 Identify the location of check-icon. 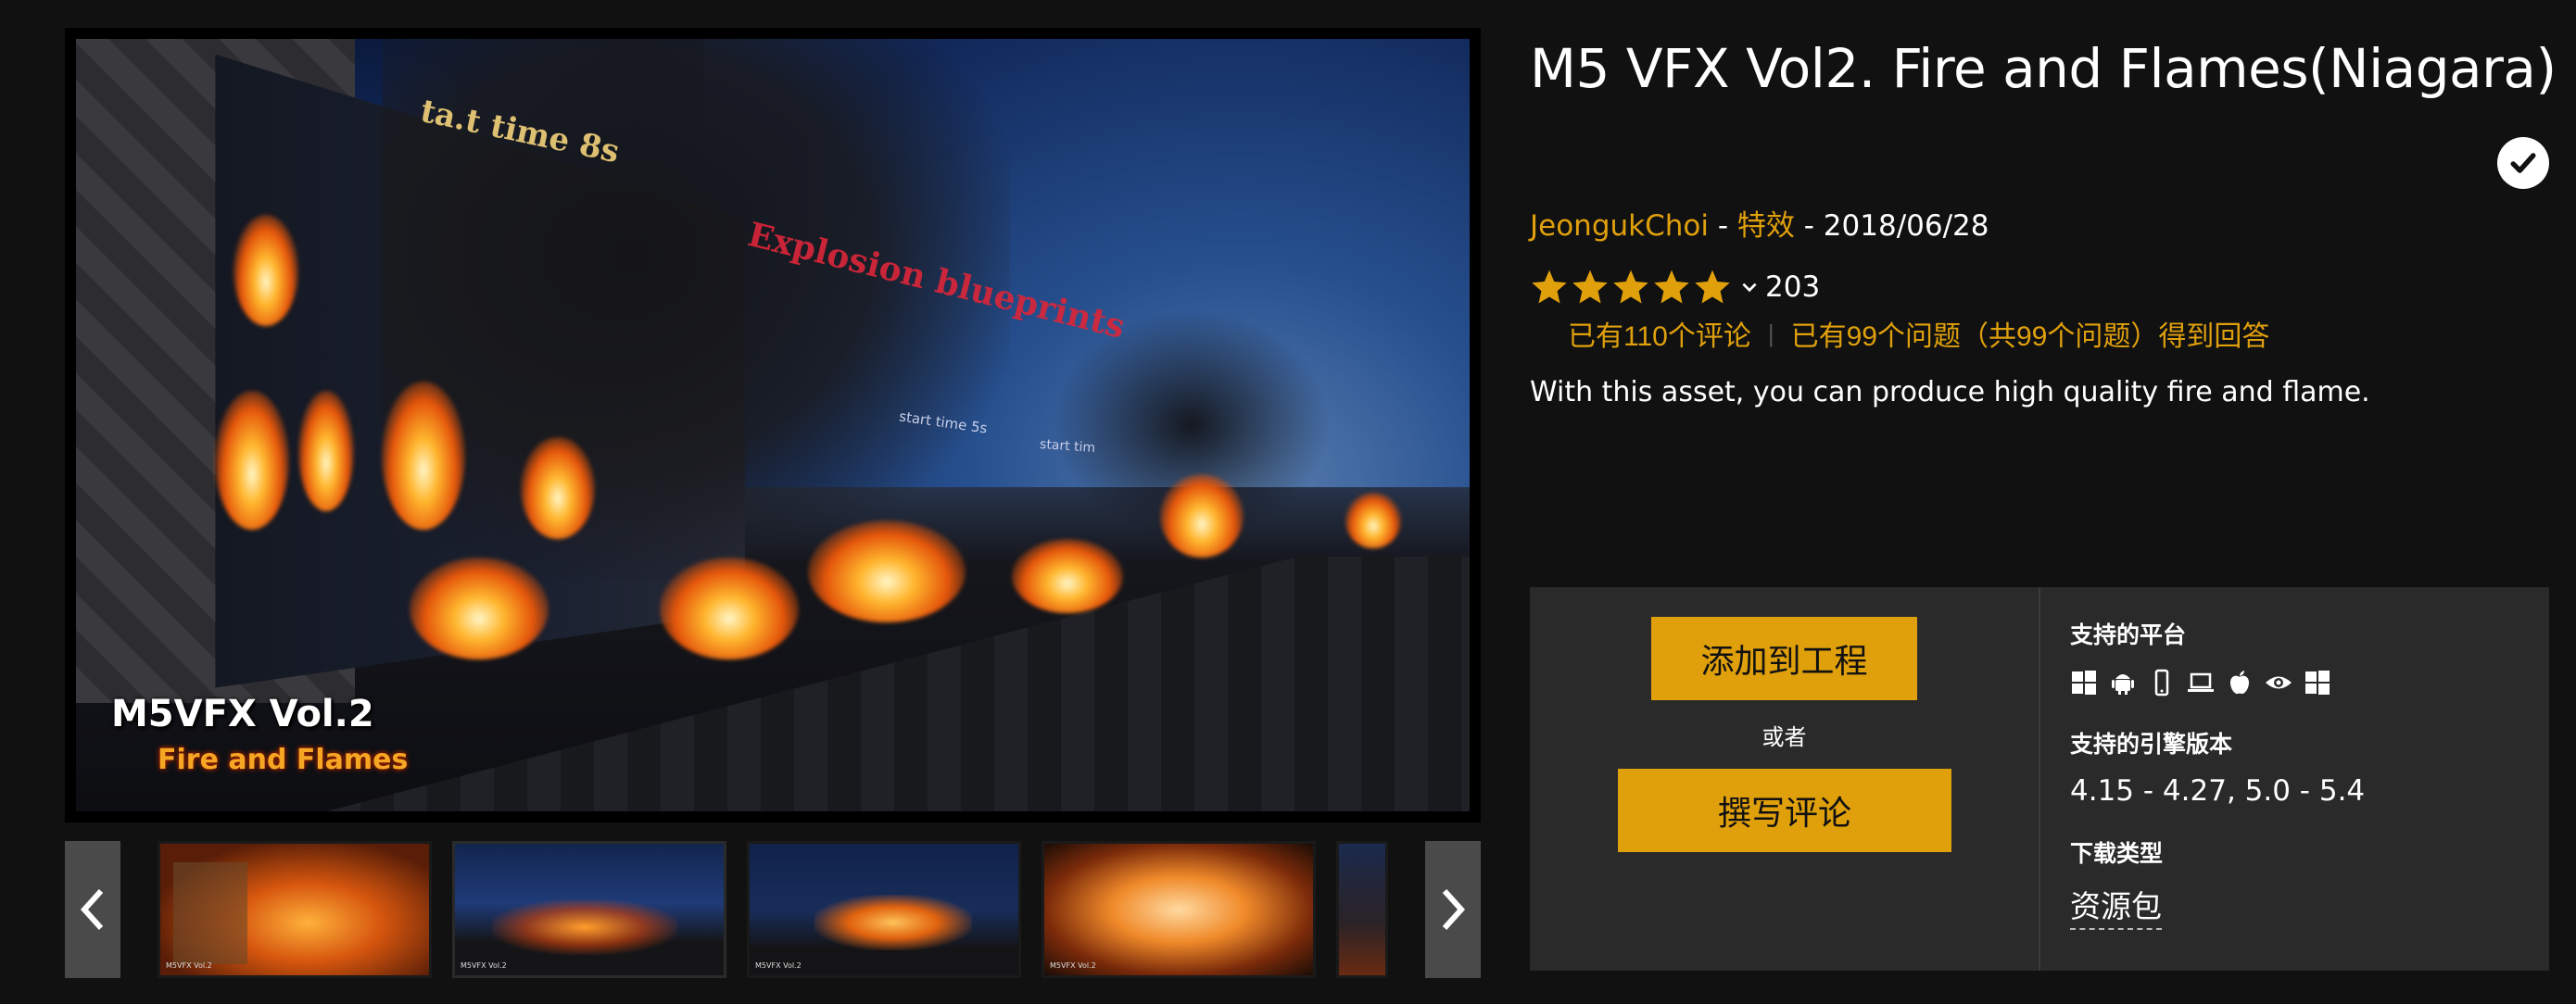
(2523, 163).